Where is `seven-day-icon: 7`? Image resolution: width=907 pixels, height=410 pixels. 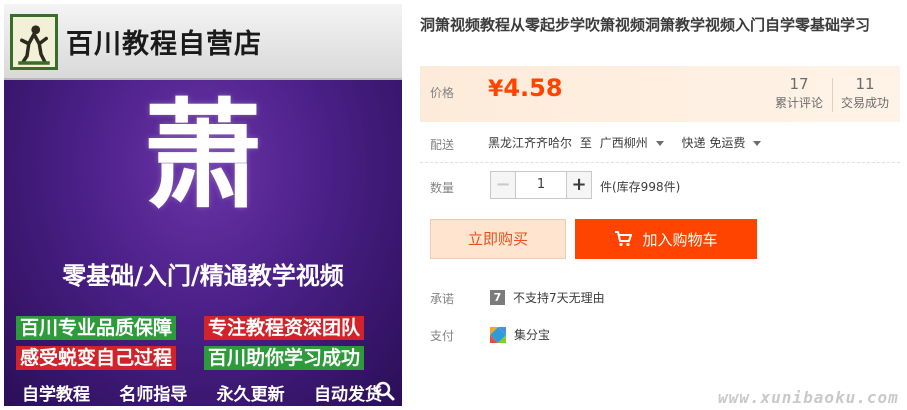 seven-day-icon: 7 is located at coordinates (497, 297).